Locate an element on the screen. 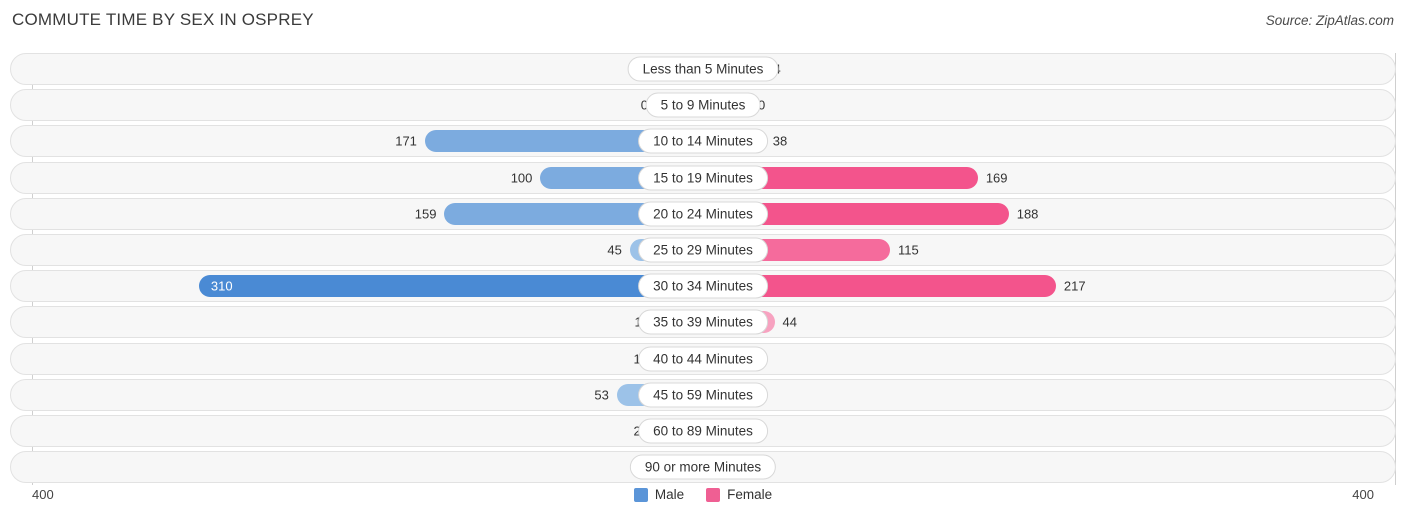  category-label: 15 to 19 Minutes is located at coordinates (703, 178).